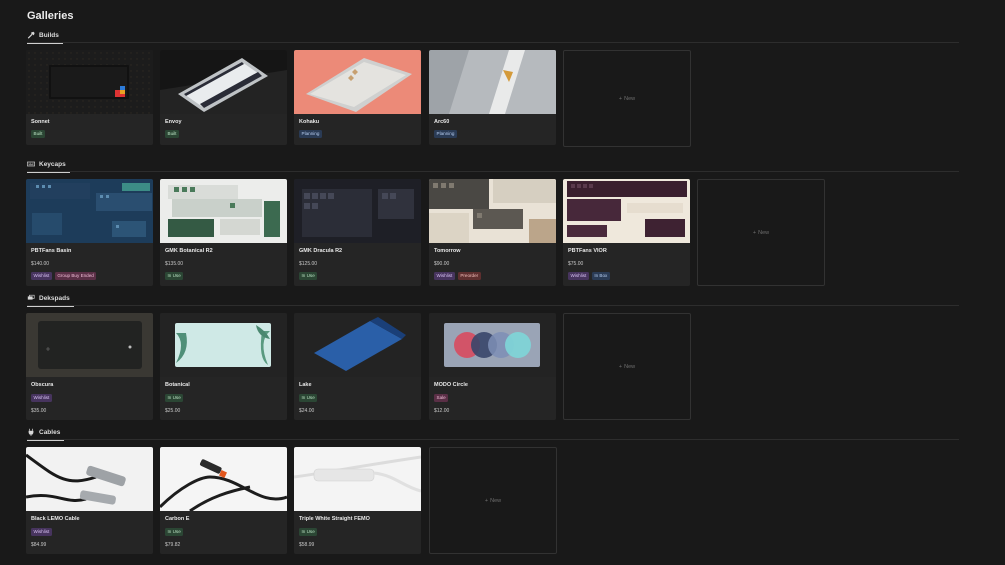 This screenshot has height=565, width=1005. What do you see at coordinates (334, 519) in the screenshot?
I see `card-title: Triple White Straight FEMO` at bounding box center [334, 519].